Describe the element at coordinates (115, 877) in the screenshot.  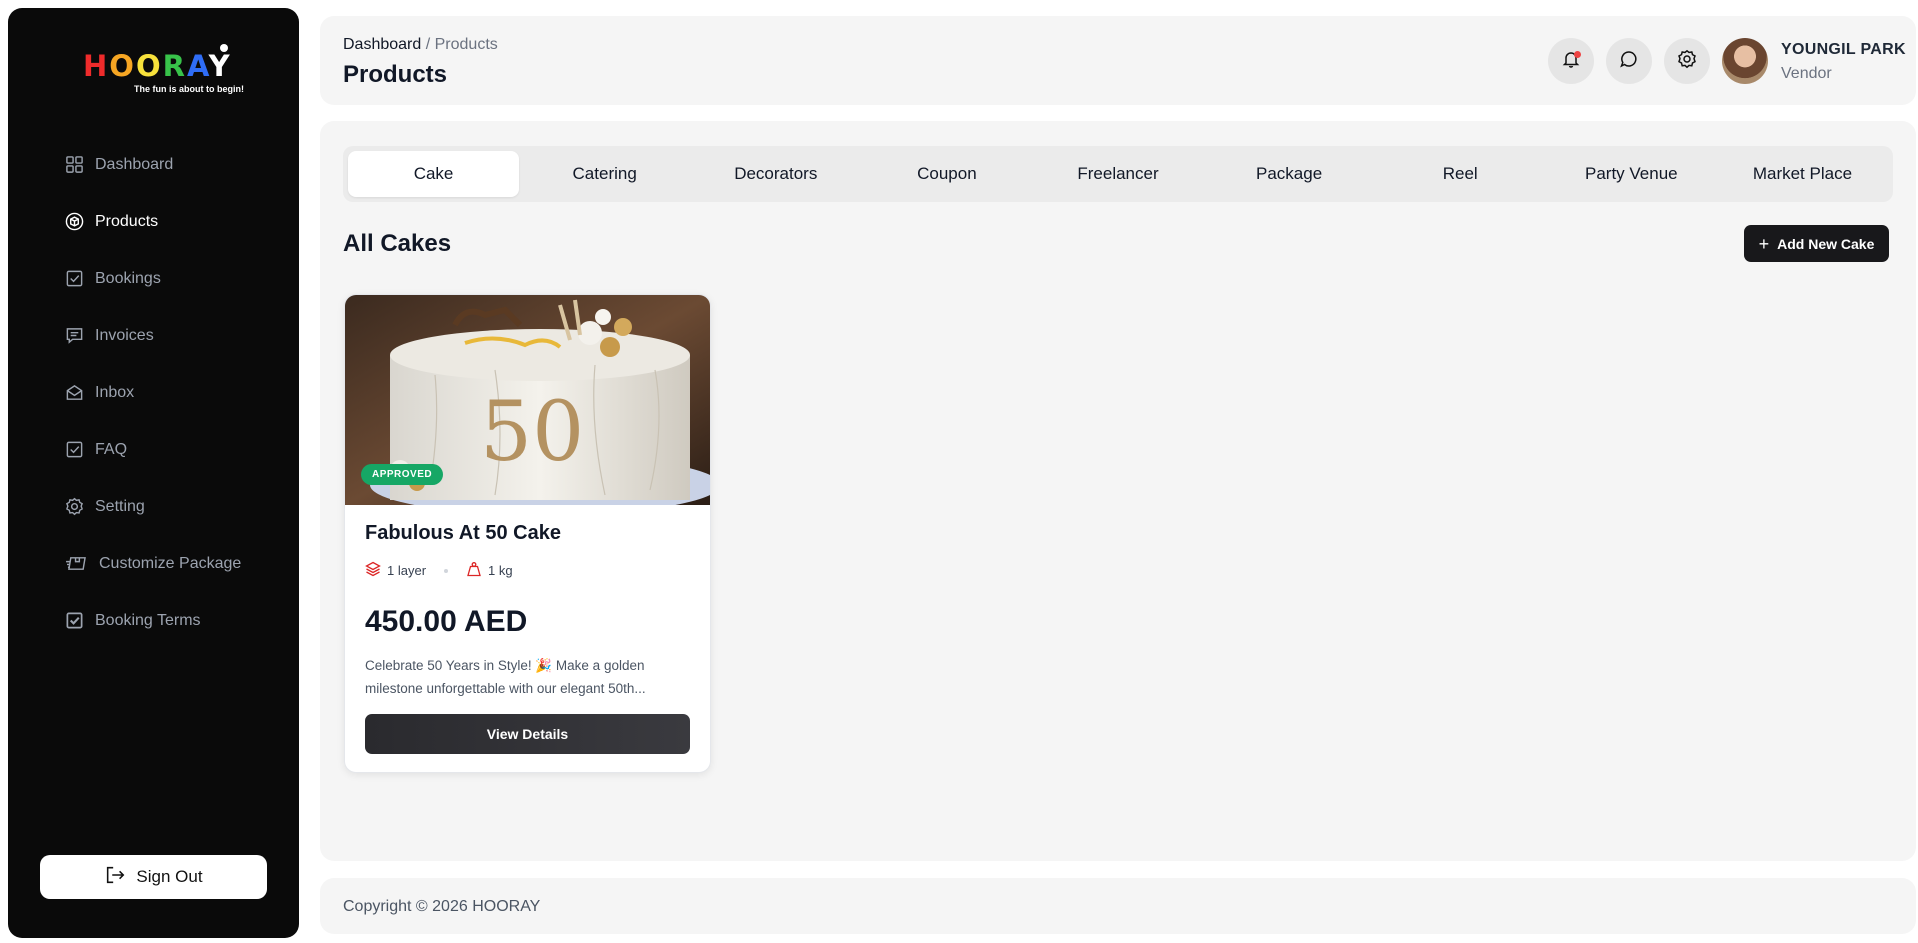
I see `logout-icon` at that location.